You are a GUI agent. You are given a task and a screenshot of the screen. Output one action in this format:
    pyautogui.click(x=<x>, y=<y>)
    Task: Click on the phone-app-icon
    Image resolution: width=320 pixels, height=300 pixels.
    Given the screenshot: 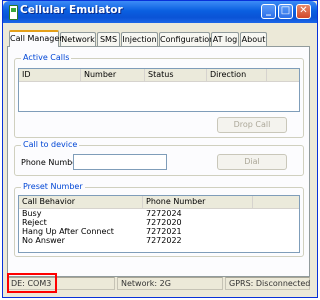 What is the action you would take?
    pyautogui.click(x=13, y=12)
    